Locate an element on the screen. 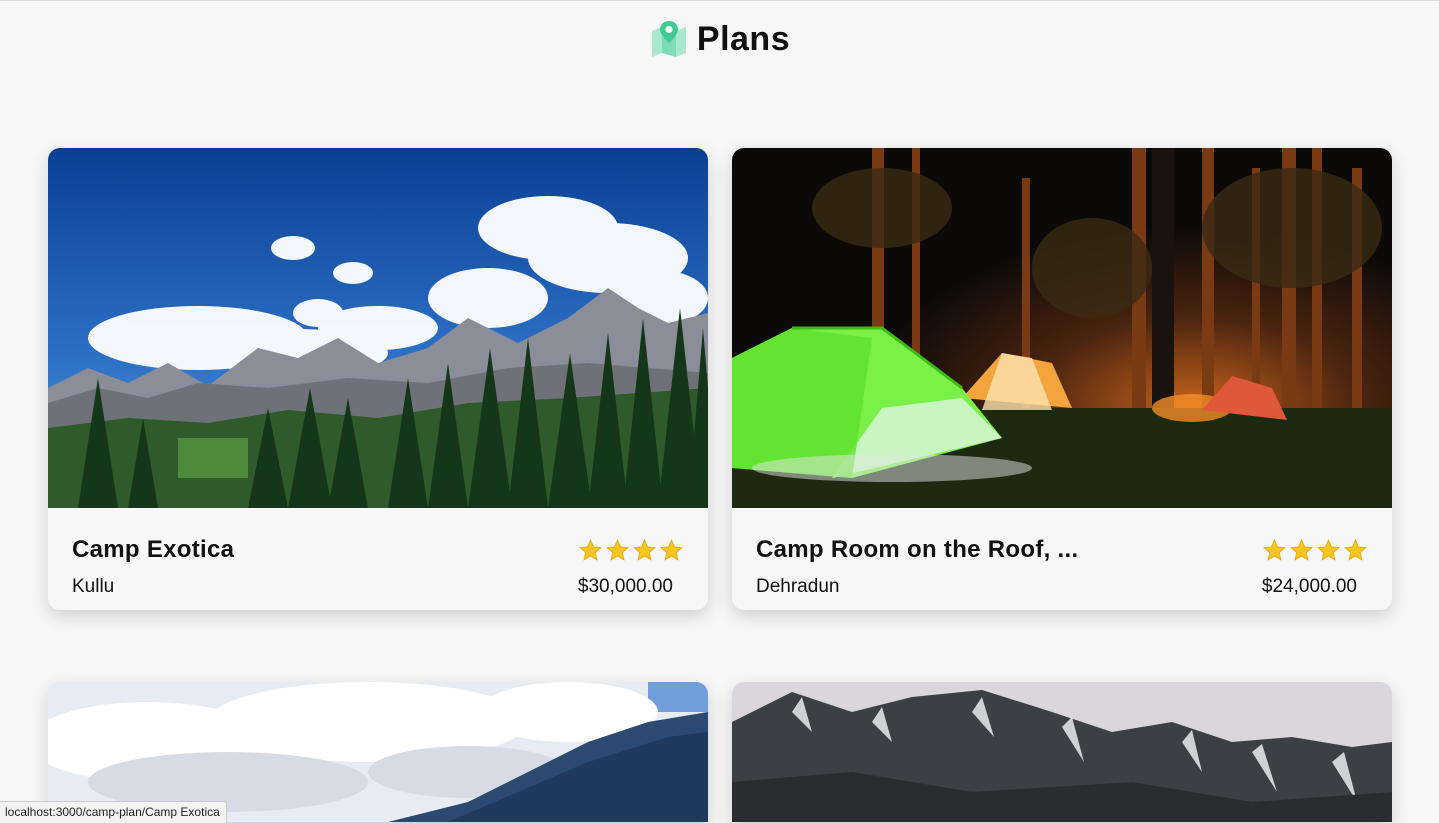 The image size is (1439, 823). page-header: Plans is located at coordinates (719, 39).